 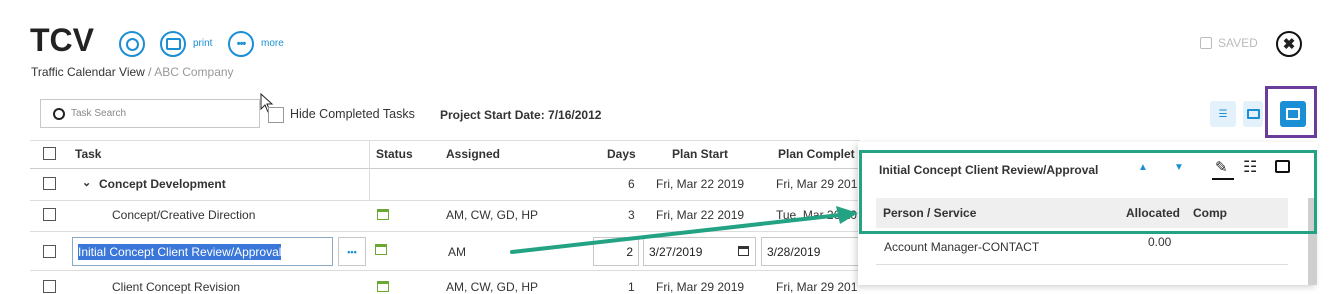 I want to click on annotation-arrow, so click(x=684, y=230).